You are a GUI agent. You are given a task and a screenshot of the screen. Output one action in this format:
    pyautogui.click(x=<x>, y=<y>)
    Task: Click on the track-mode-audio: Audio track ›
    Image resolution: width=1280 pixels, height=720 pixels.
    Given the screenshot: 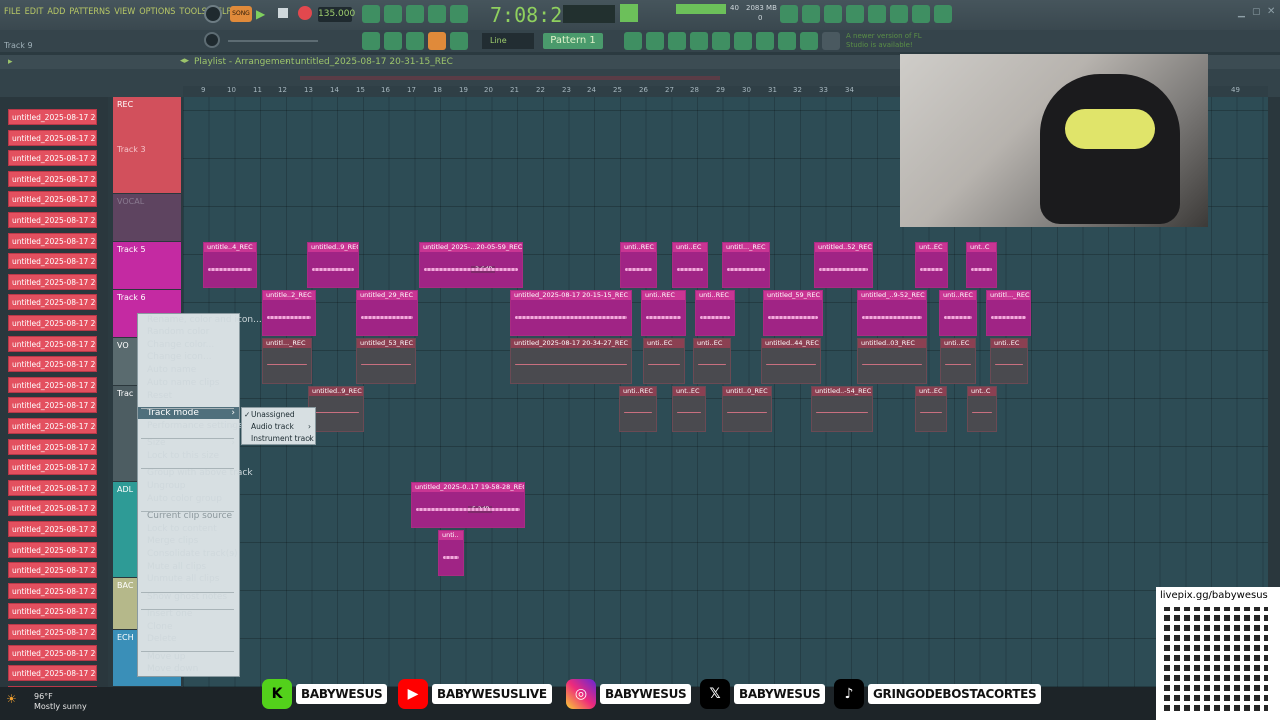 What is the action you would take?
    pyautogui.click(x=278, y=427)
    